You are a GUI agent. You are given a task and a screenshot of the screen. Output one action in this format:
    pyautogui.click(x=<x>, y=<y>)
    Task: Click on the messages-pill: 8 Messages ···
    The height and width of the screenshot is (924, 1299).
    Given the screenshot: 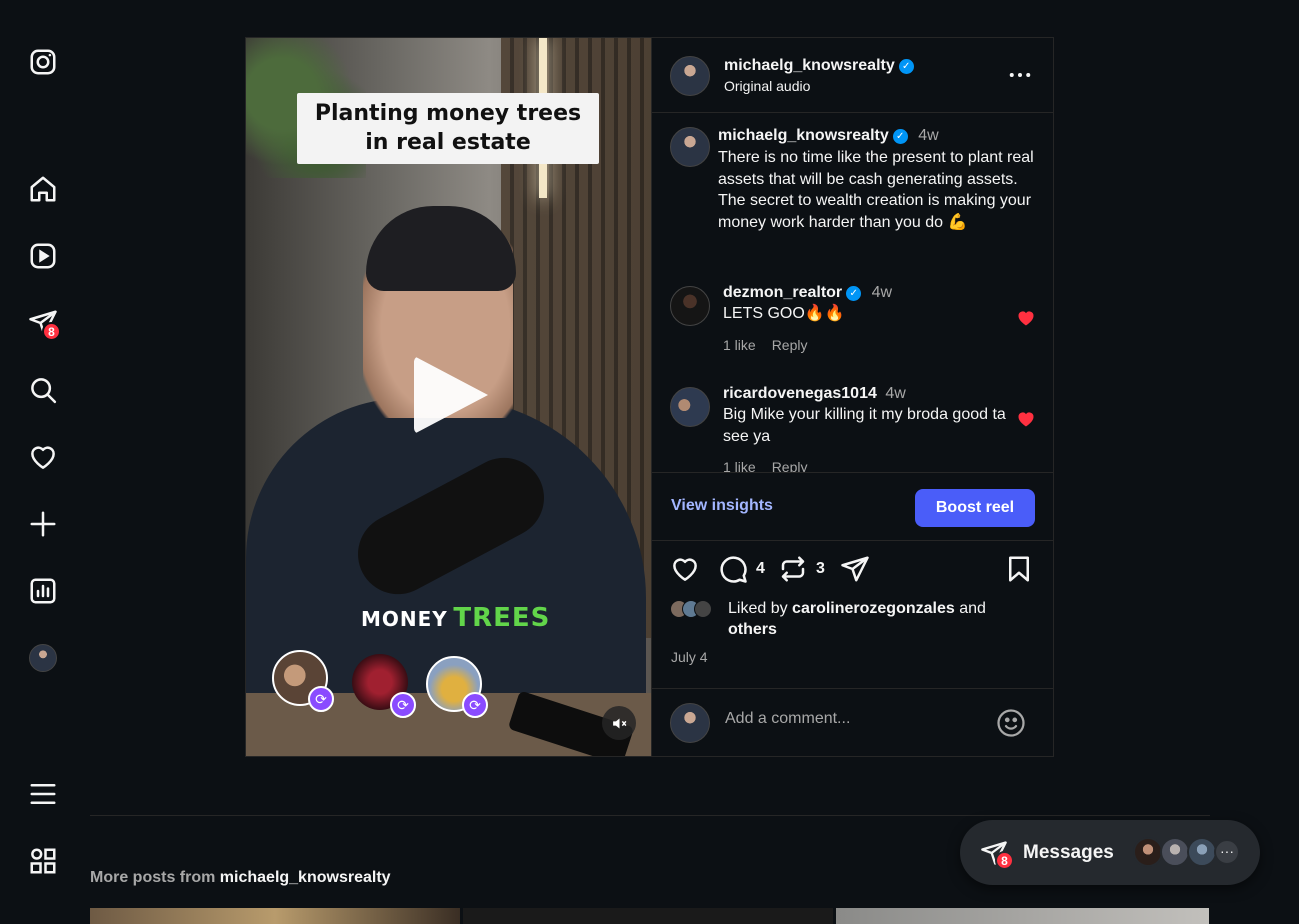 What is the action you would take?
    pyautogui.click(x=1110, y=852)
    